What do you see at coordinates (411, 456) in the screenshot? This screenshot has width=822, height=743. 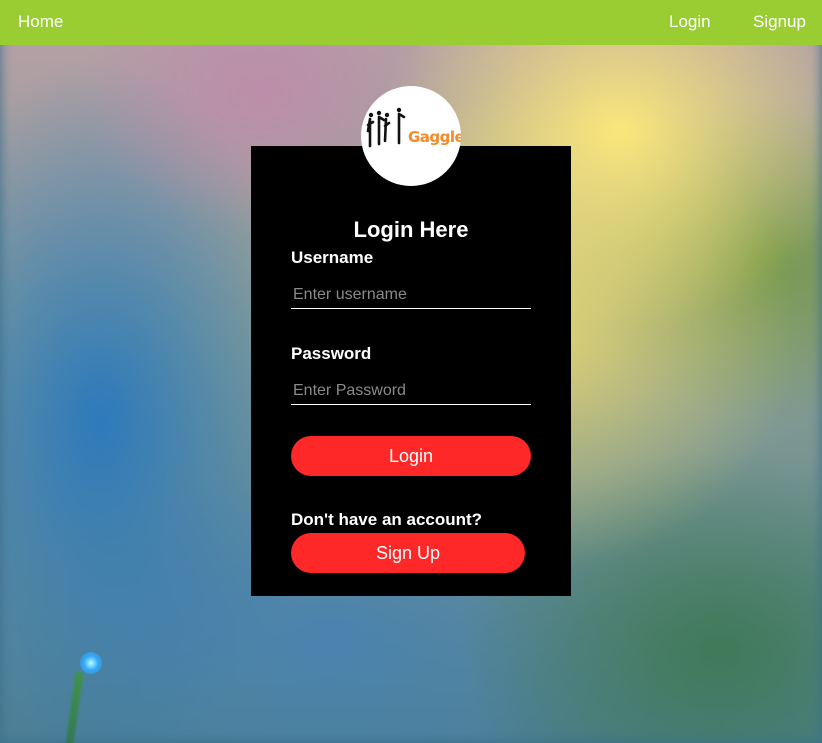 I see `login-button: Login` at bounding box center [411, 456].